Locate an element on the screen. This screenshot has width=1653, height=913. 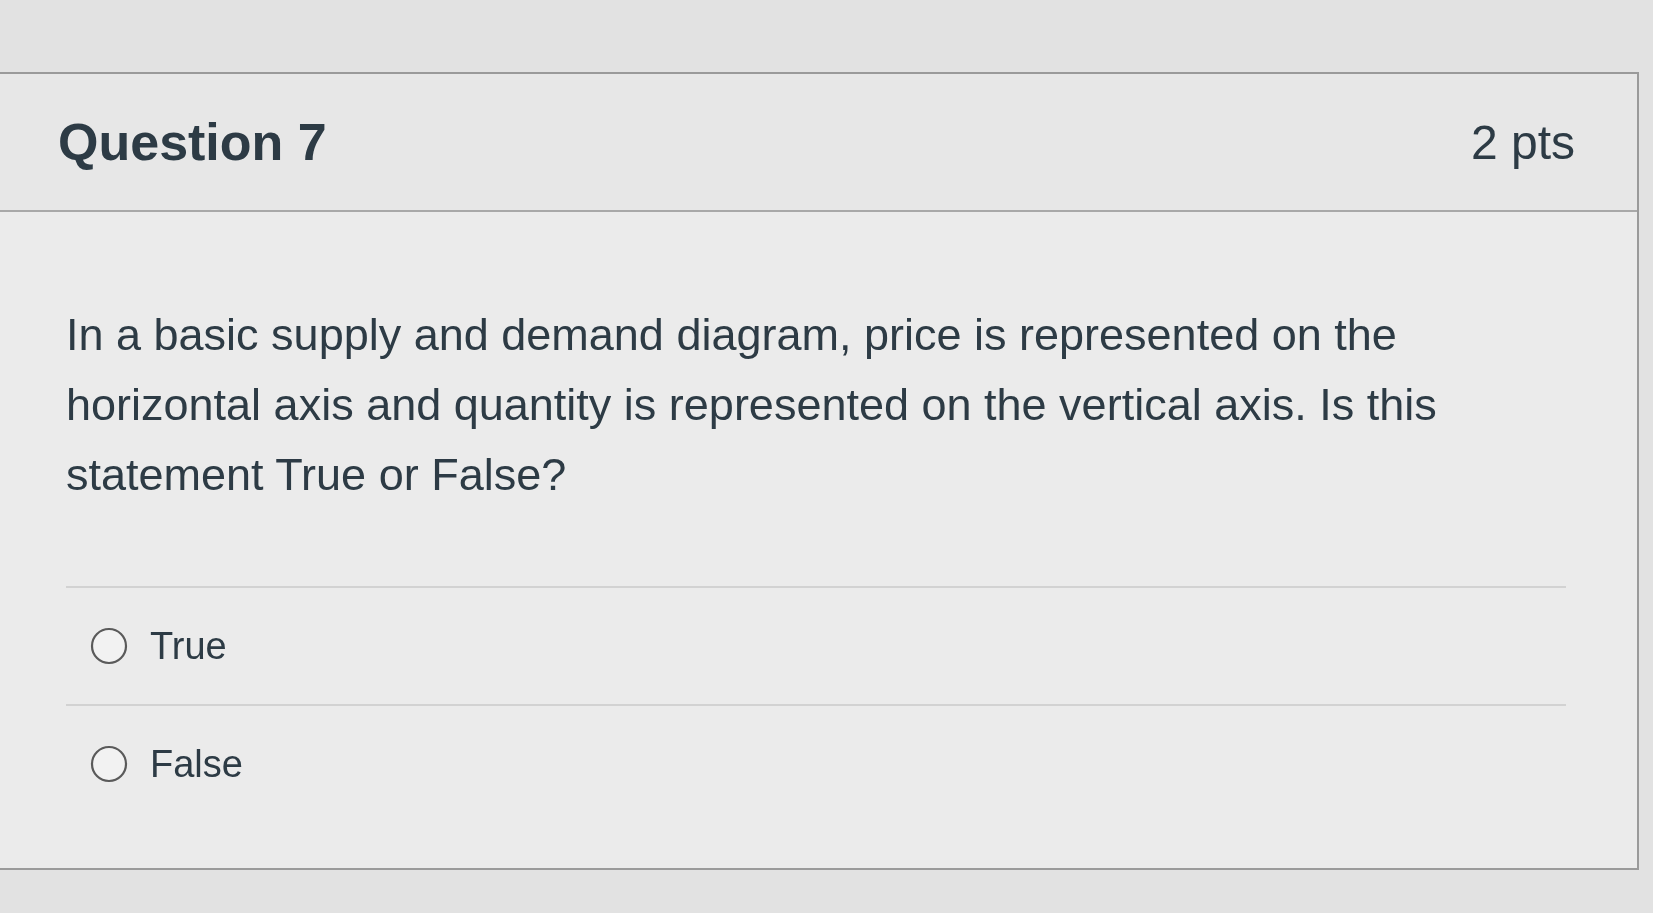
answer-option: False is located at coordinates (816, 763).